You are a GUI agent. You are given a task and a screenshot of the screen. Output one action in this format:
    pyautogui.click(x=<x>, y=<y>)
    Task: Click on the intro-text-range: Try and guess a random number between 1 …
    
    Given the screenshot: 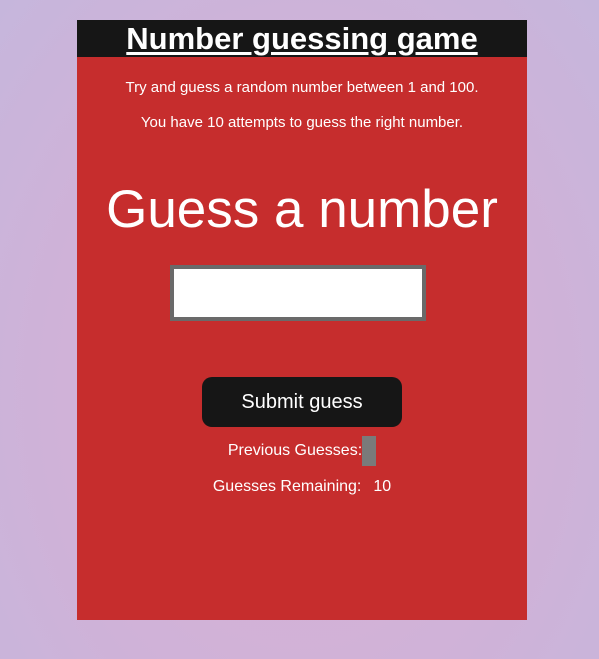 What is the action you would take?
    pyautogui.click(x=302, y=87)
    